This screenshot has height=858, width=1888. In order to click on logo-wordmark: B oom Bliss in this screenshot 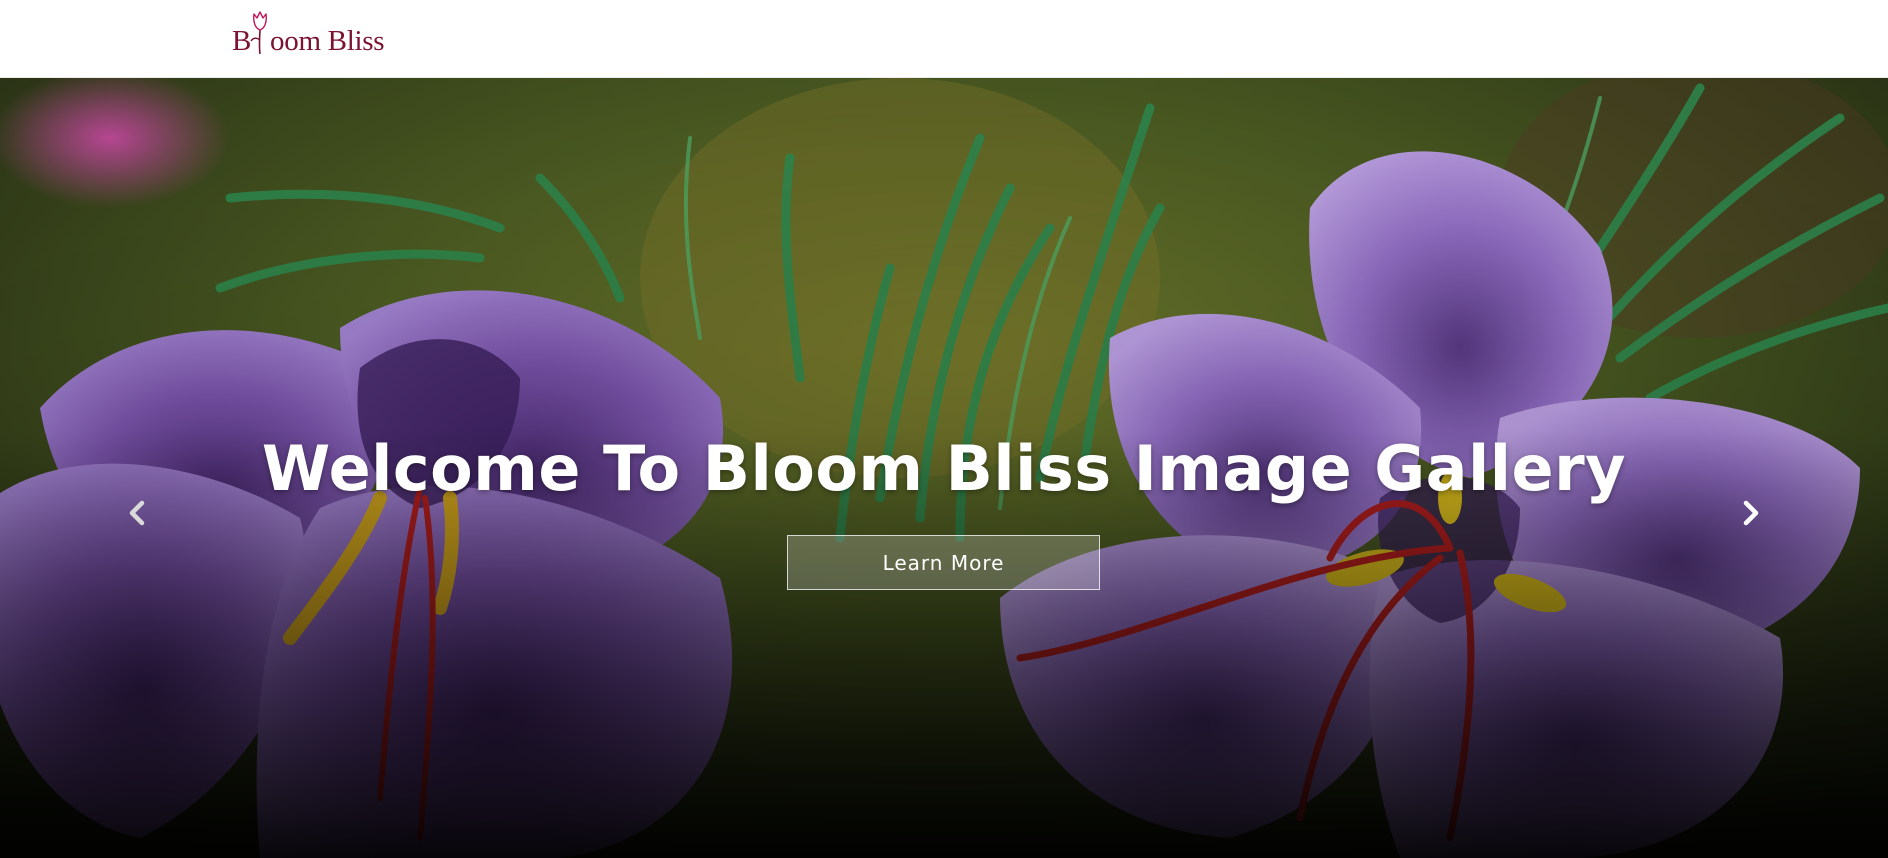, I will do `click(308, 34)`.